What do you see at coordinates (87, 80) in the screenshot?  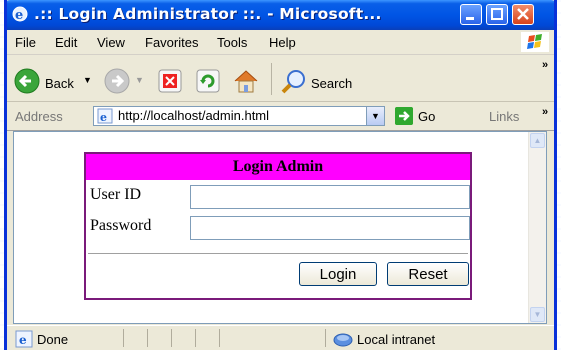 I see `back-dropdown-icon: ▼` at bounding box center [87, 80].